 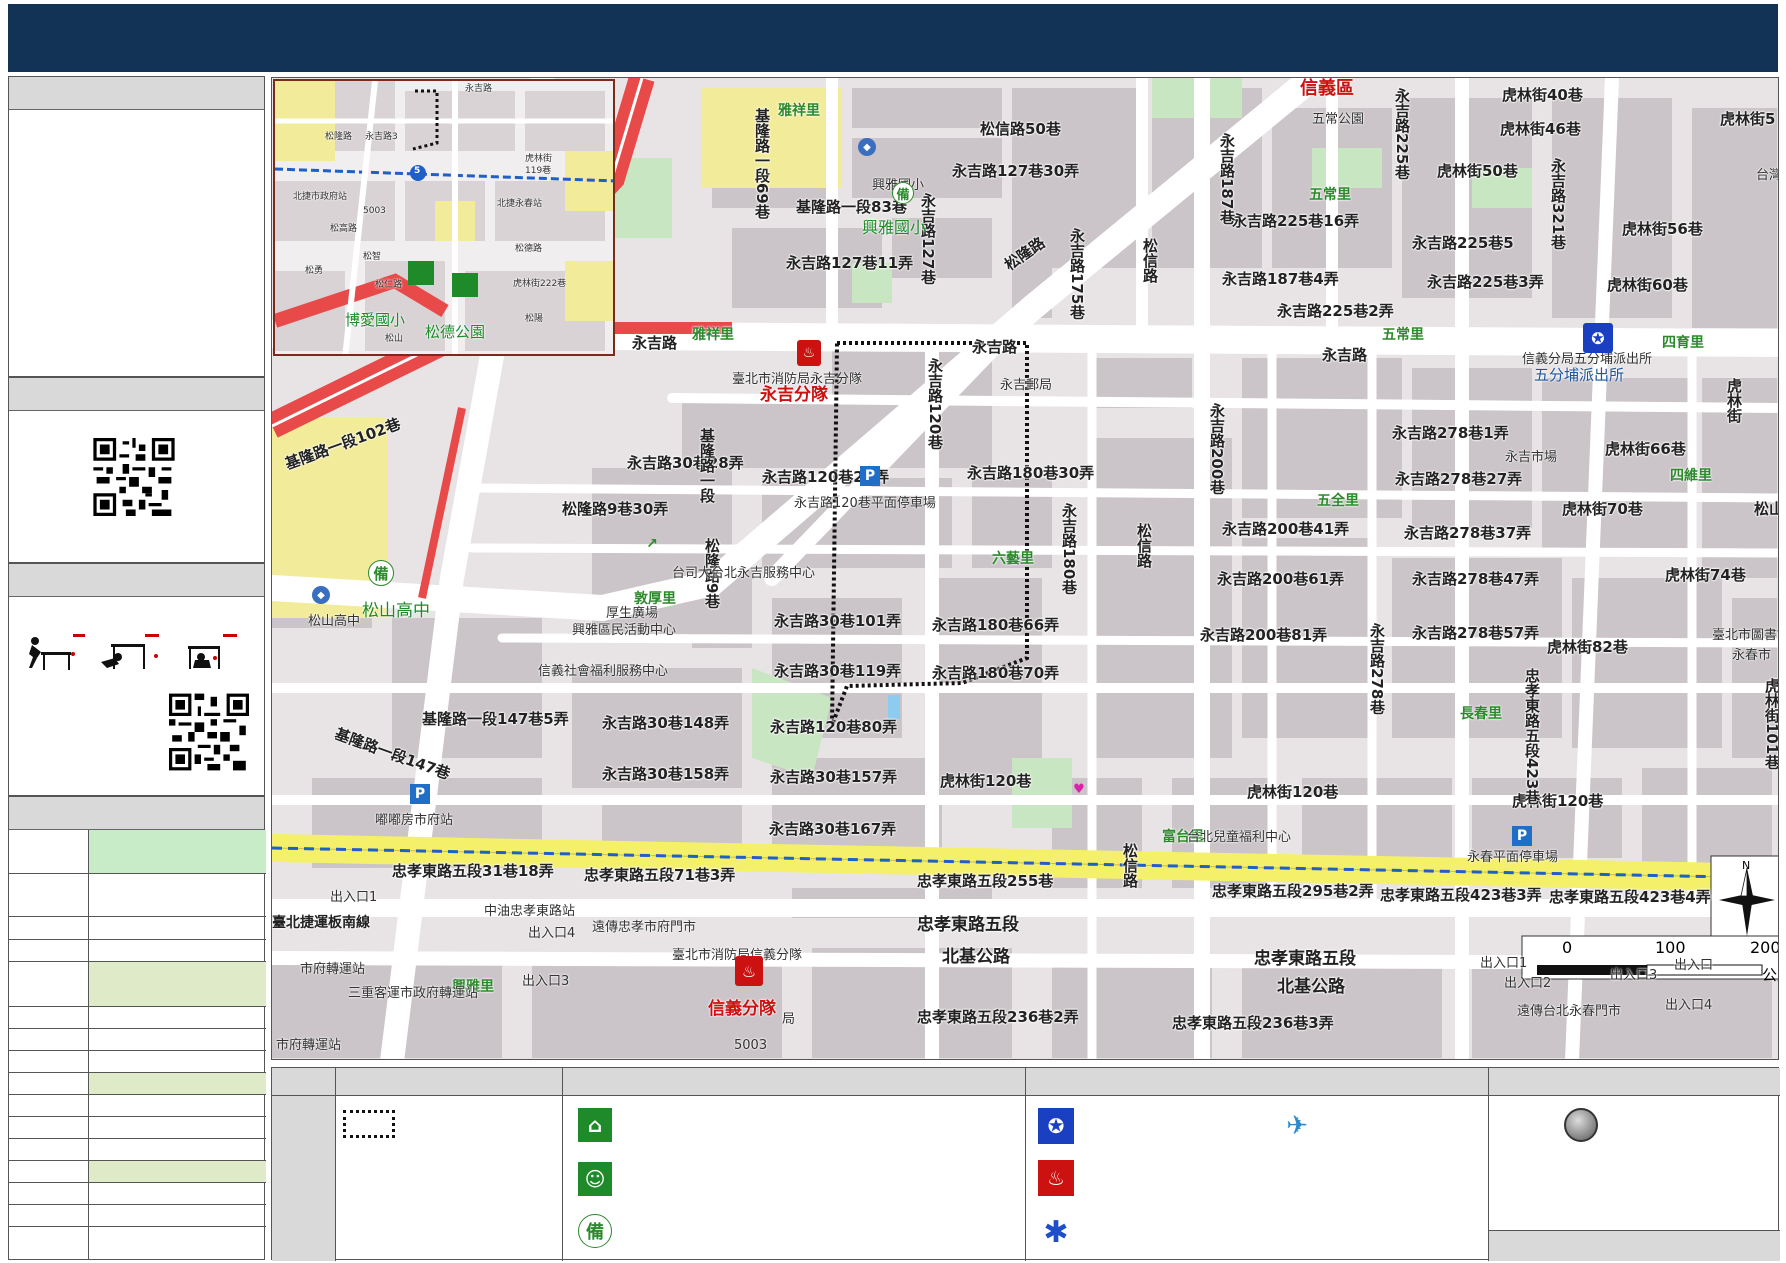 What do you see at coordinates (850, 263) in the screenshot?
I see `street-label: 永吉路127巷11弄` at bounding box center [850, 263].